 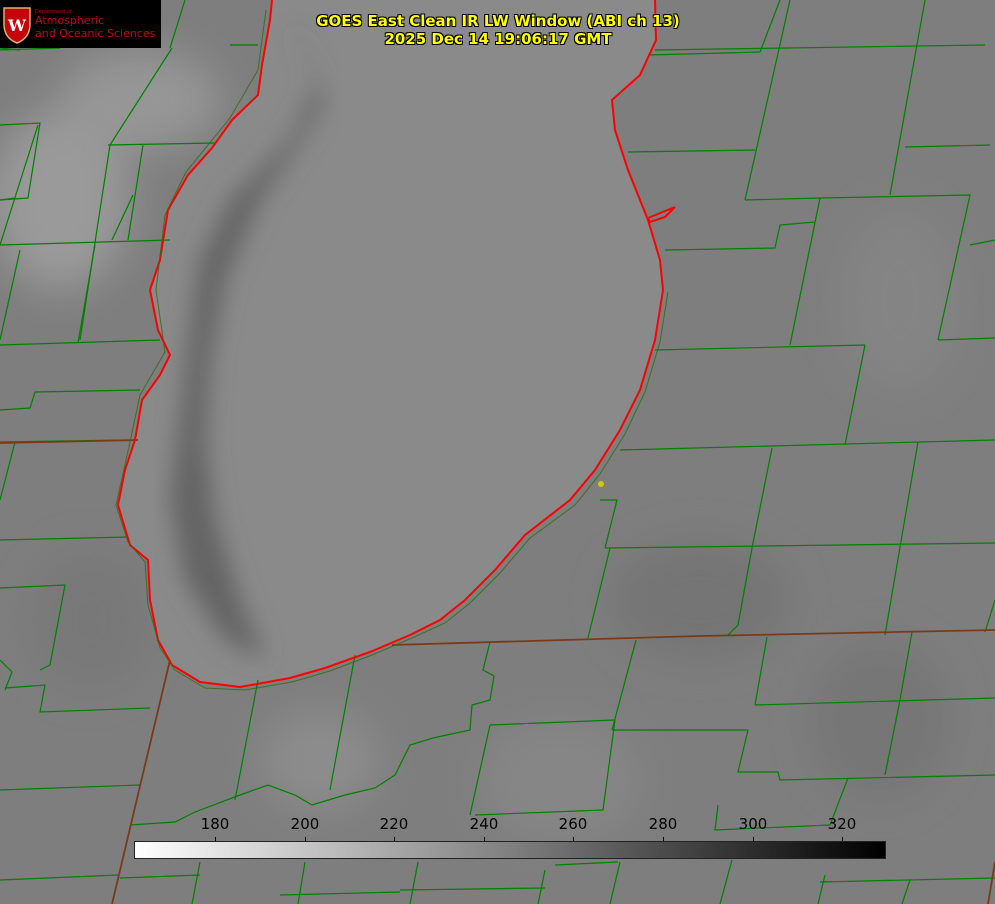 I want to click on image-timestamp: 2025 Dec 14 19:06:17 GMT, so click(x=498, y=39).